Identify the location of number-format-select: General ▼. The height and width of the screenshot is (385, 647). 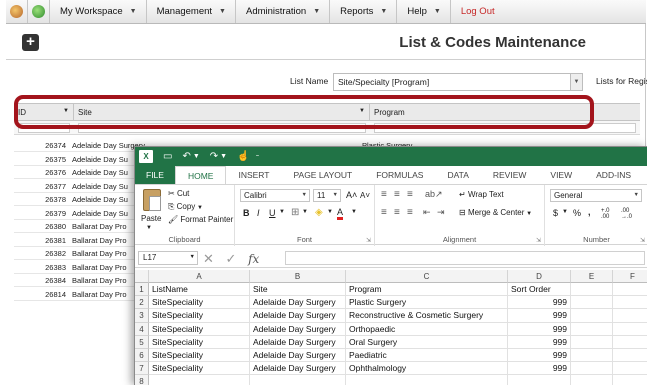
(596, 195).